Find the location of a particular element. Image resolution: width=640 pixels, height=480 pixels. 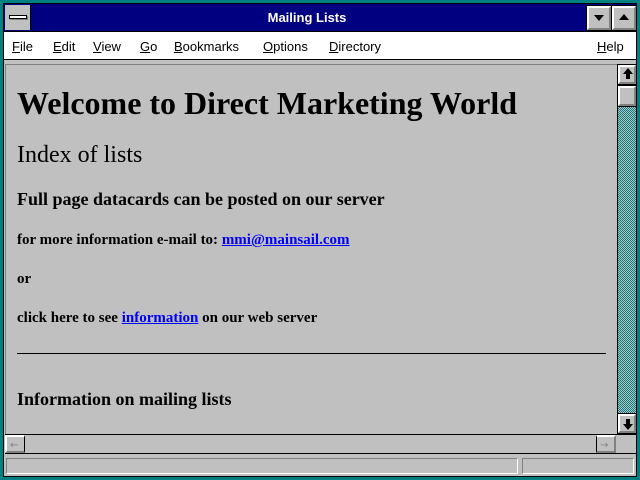

scroll-up-button is located at coordinates (627, 74).